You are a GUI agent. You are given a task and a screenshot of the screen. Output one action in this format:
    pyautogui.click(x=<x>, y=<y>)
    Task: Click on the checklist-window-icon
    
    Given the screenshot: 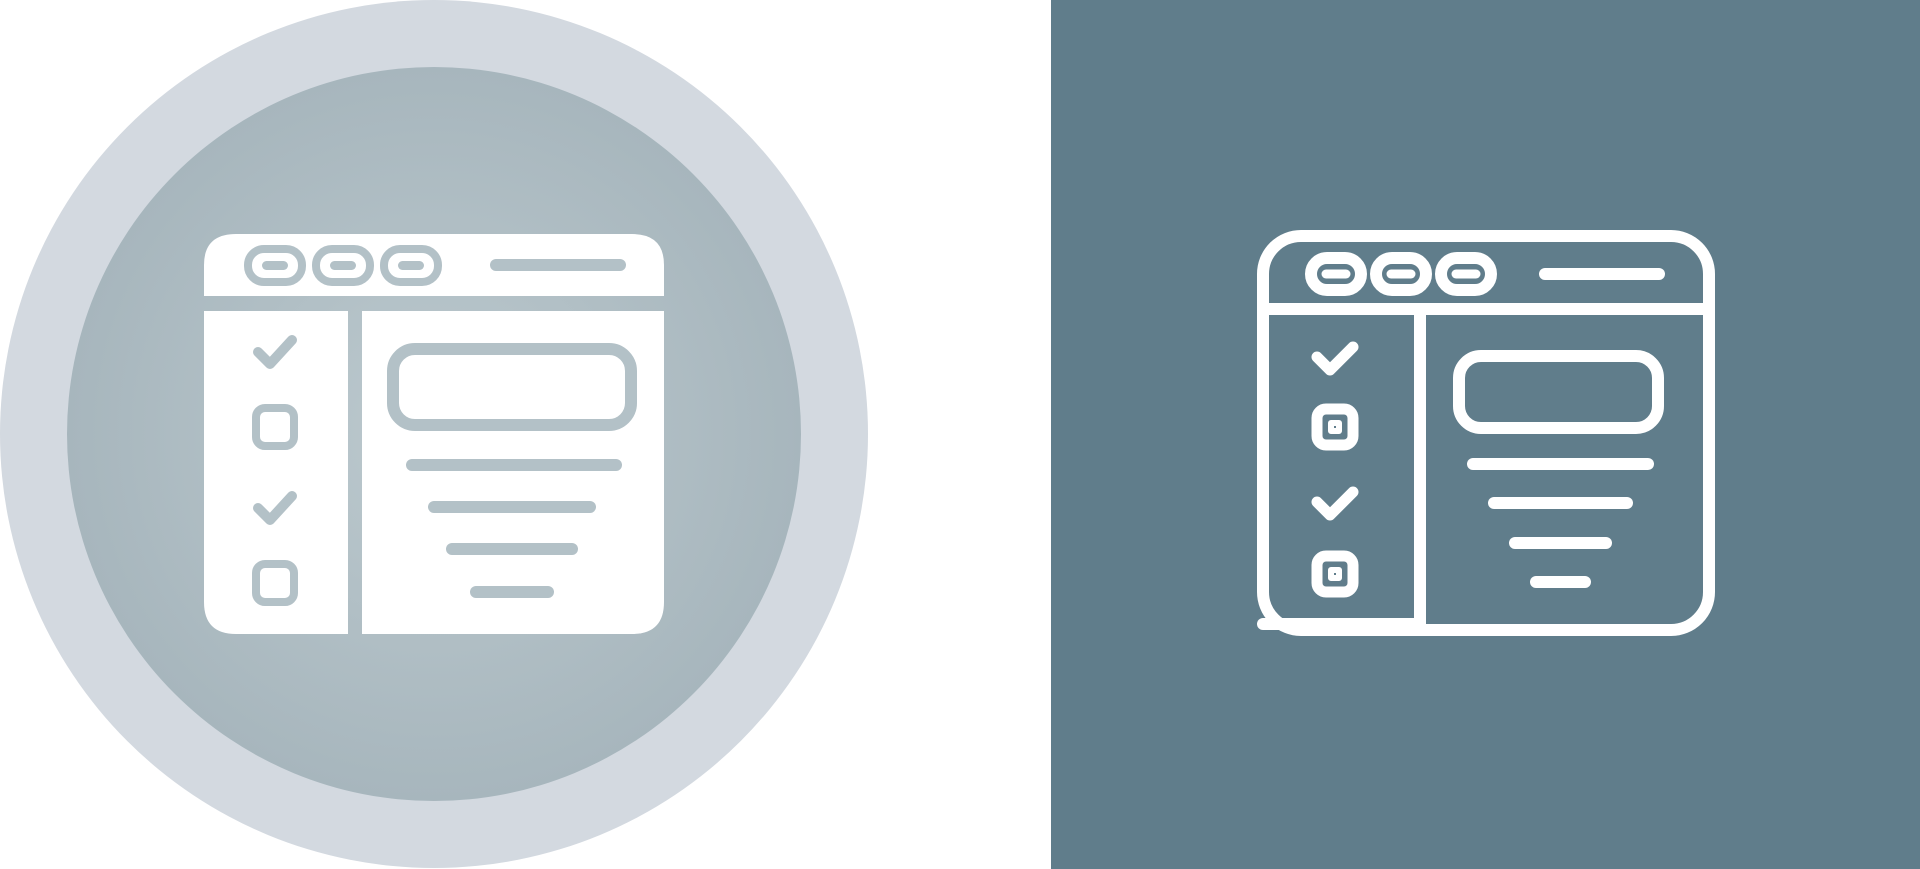 What is the action you would take?
    pyautogui.click(x=434, y=434)
    